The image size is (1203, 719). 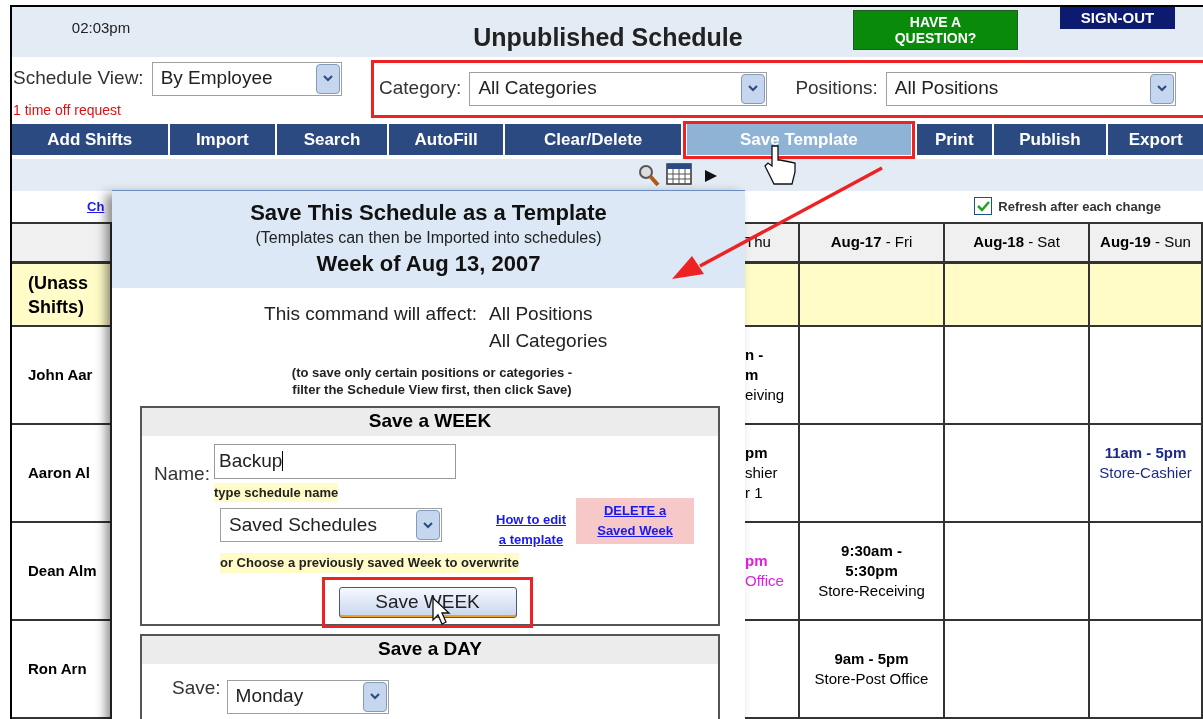 I want to click on next-week-icon, so click(x=711, y=175).